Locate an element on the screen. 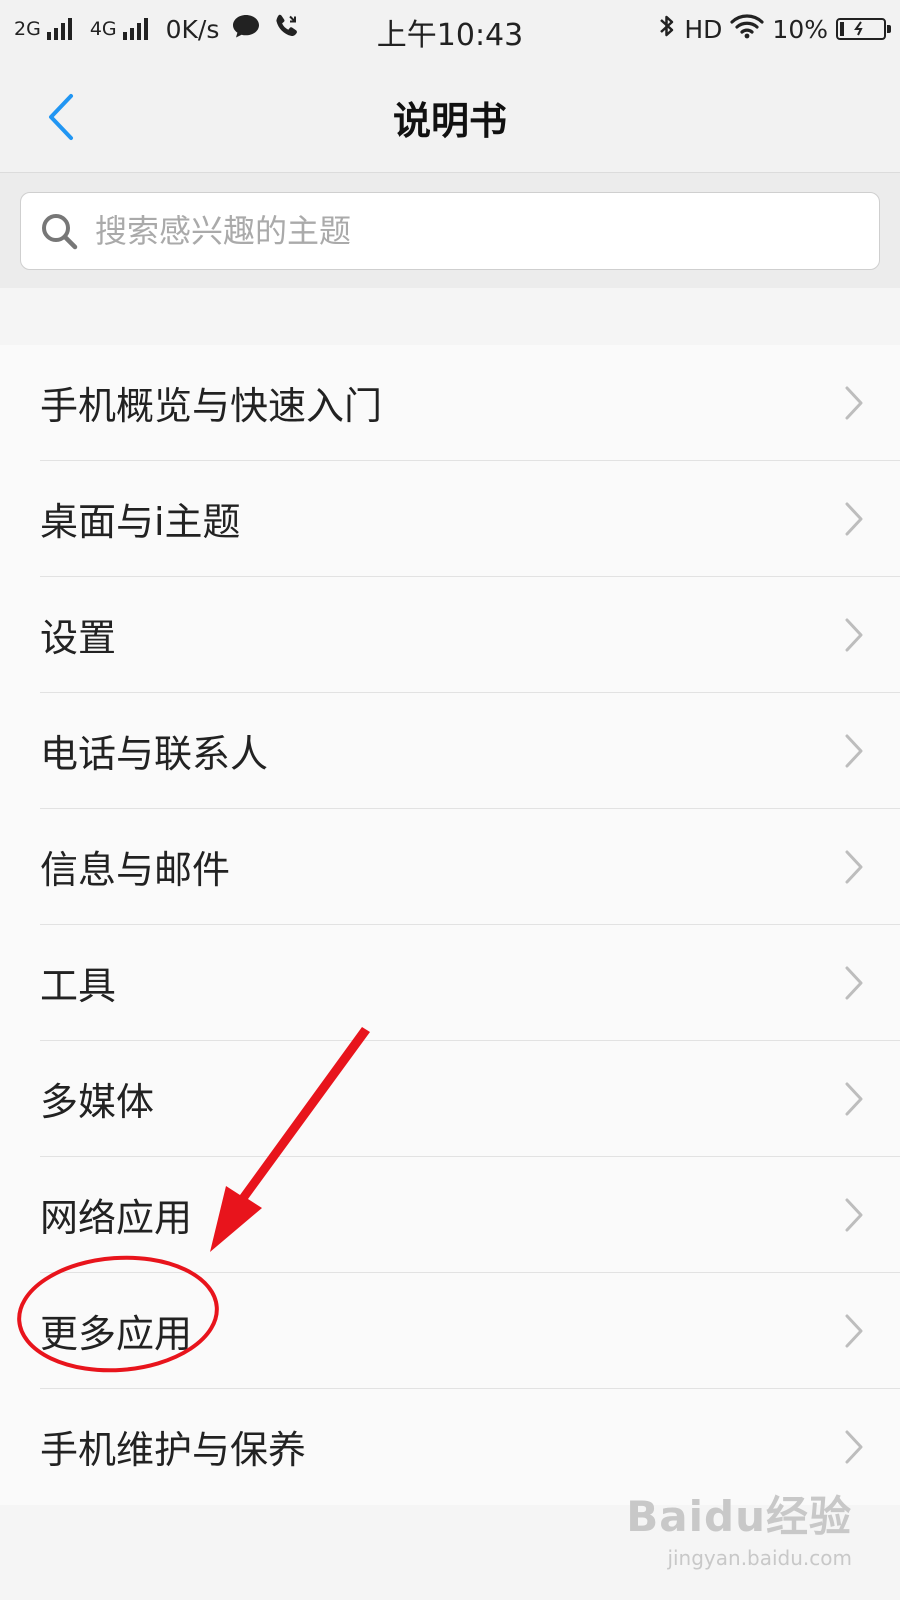 Image resolution: width=900 pixels, height=1600 pixels. battery-percent: 10% is located at coordinates (800, 29).